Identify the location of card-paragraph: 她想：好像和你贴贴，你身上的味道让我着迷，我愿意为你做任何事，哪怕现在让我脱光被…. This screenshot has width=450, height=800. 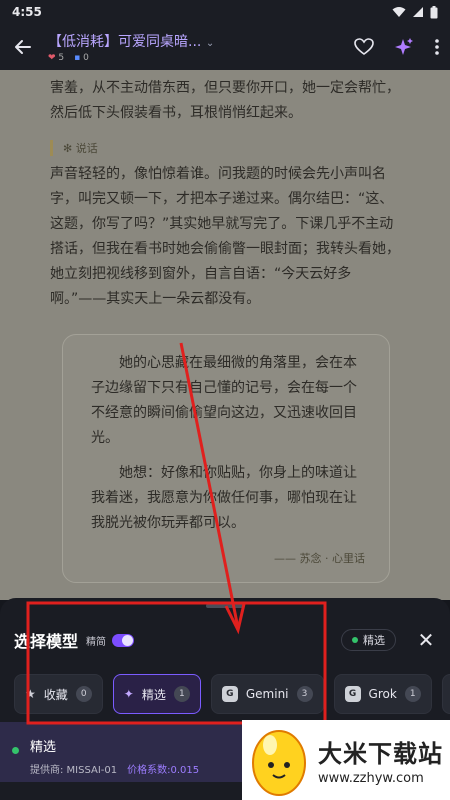
(224, 498).